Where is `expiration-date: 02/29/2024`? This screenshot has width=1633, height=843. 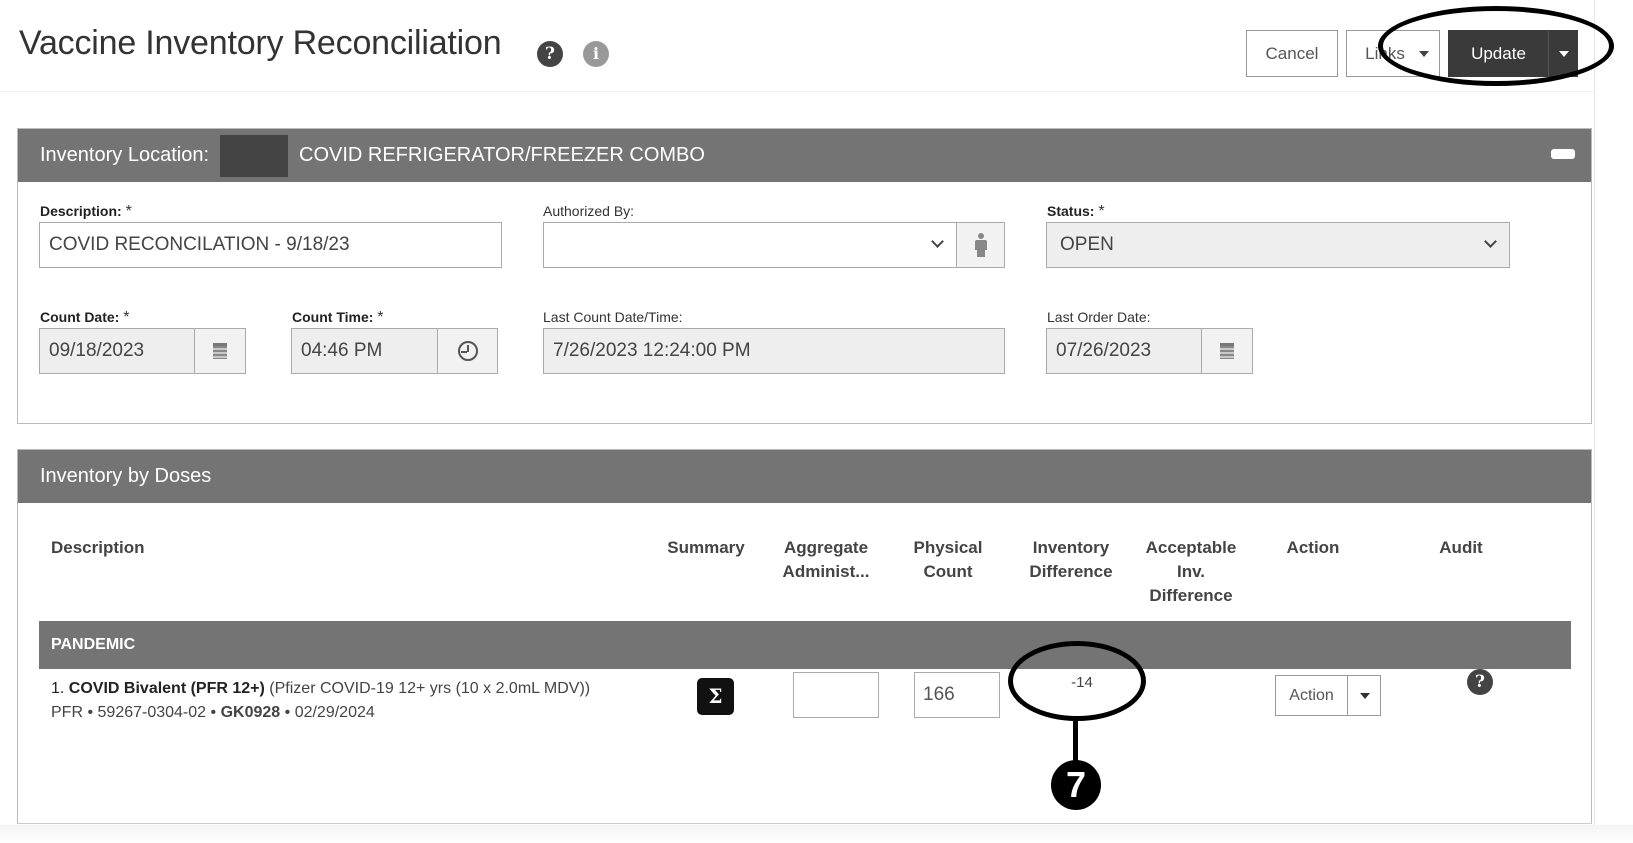
expiration-date: 02/29/2024 is located at coordinates (334, 712).